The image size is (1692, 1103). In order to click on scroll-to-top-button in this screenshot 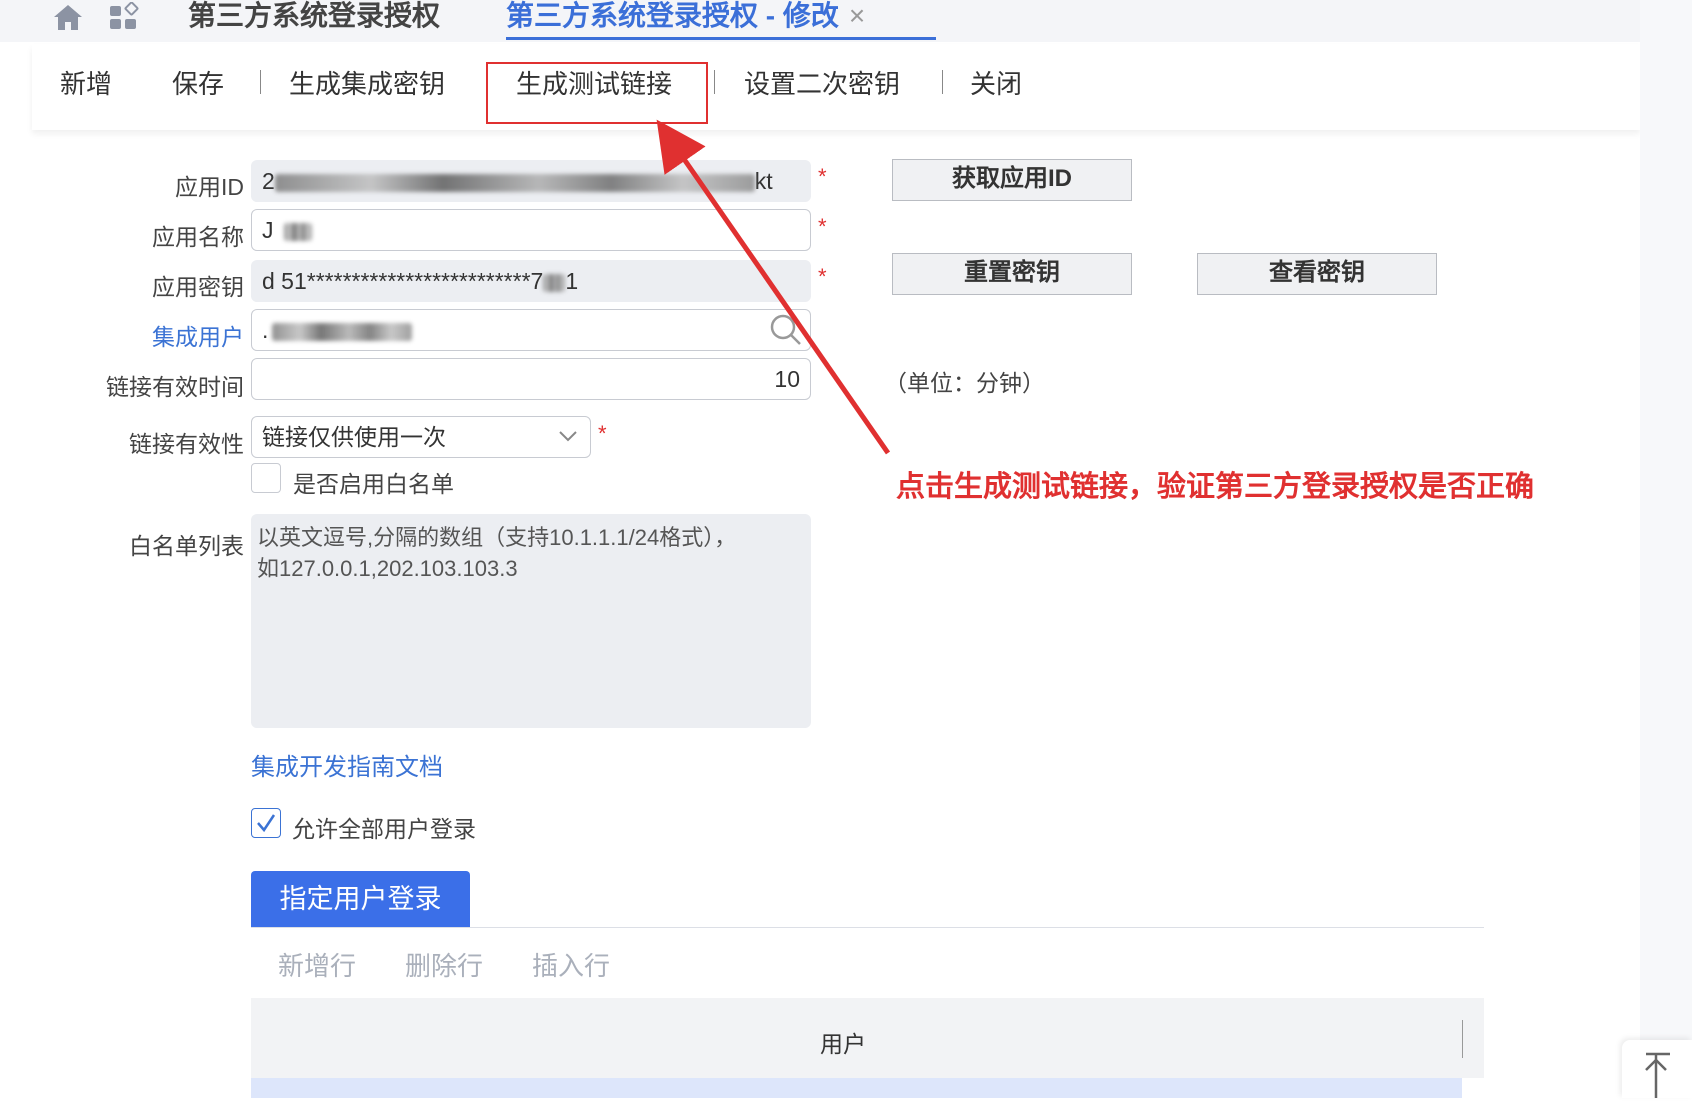, I will do `click(1657, 1069)`.